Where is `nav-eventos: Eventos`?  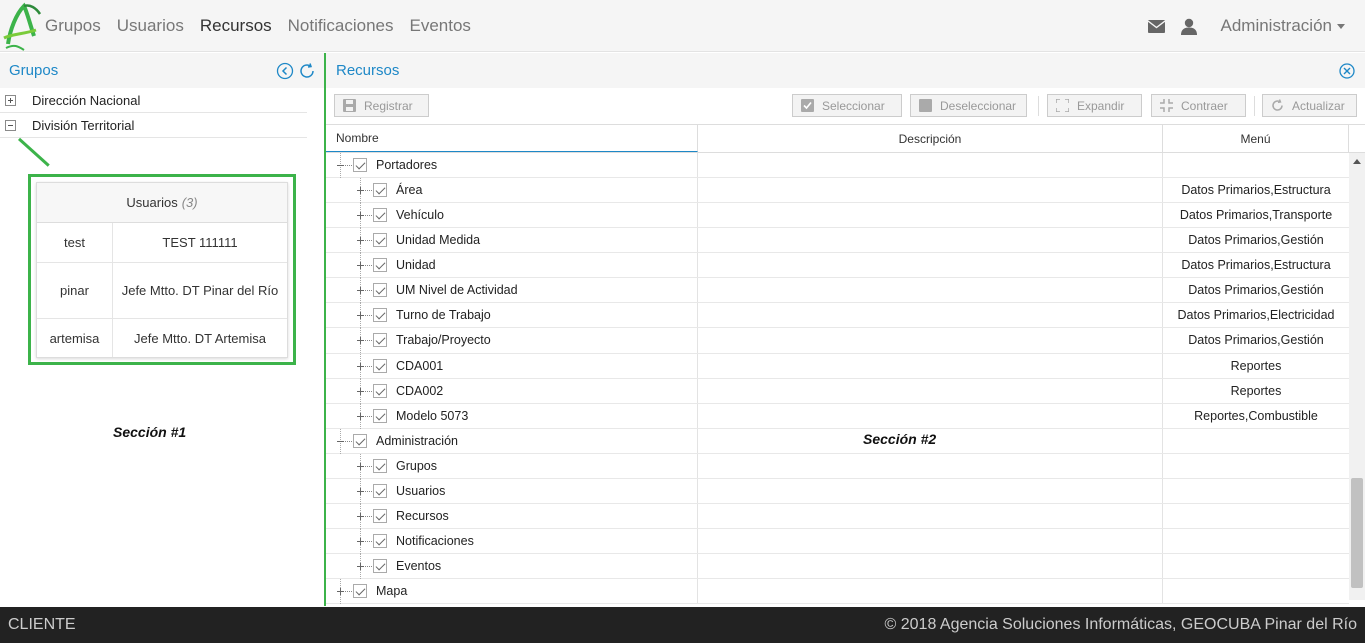 nav-eventos: Eventos is located at coordinates (439, 26).